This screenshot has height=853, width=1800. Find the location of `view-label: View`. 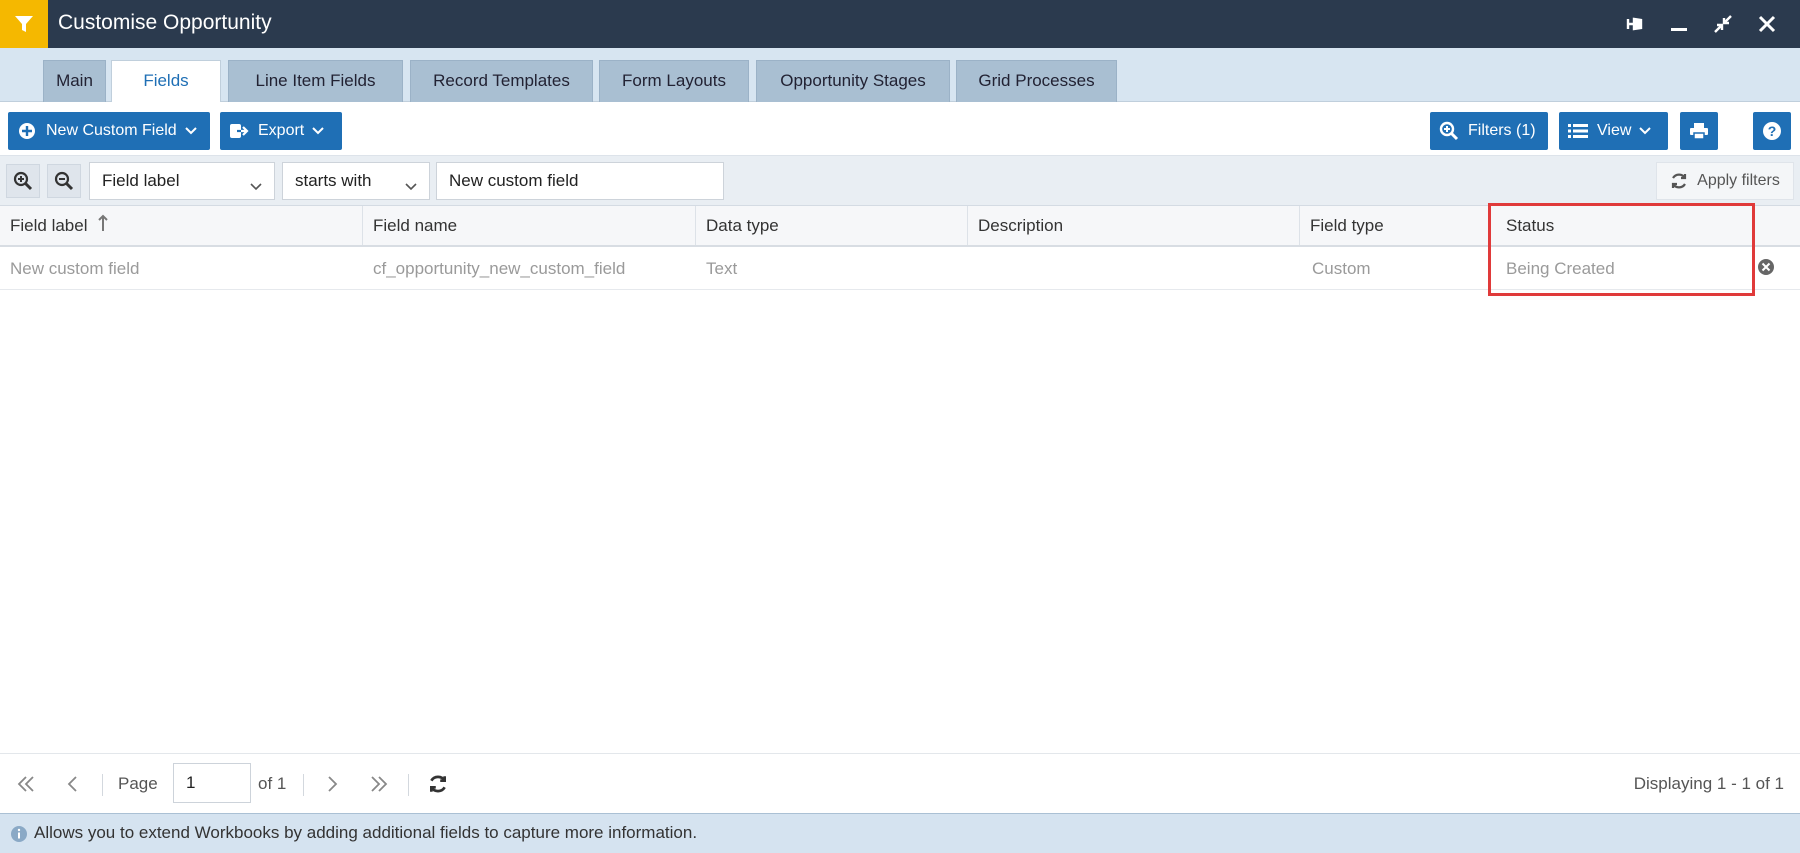

view-label: View is located at coordinates (1614, 130).